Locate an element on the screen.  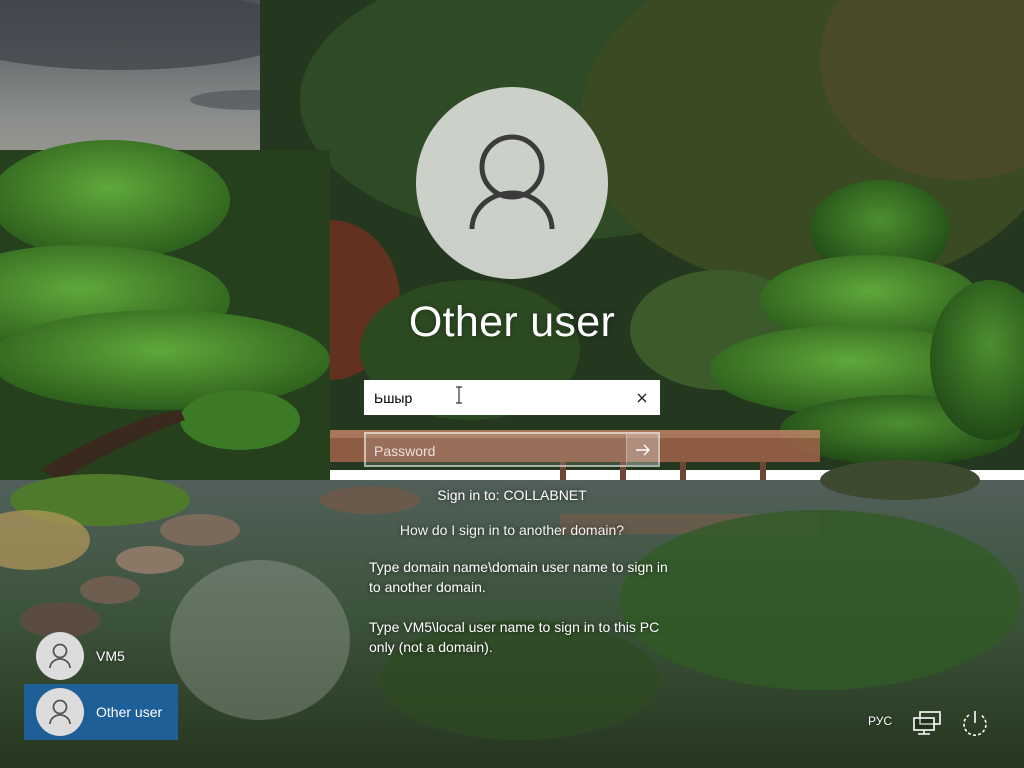
language-indicator: РУС is located at coordinates (880, 721).